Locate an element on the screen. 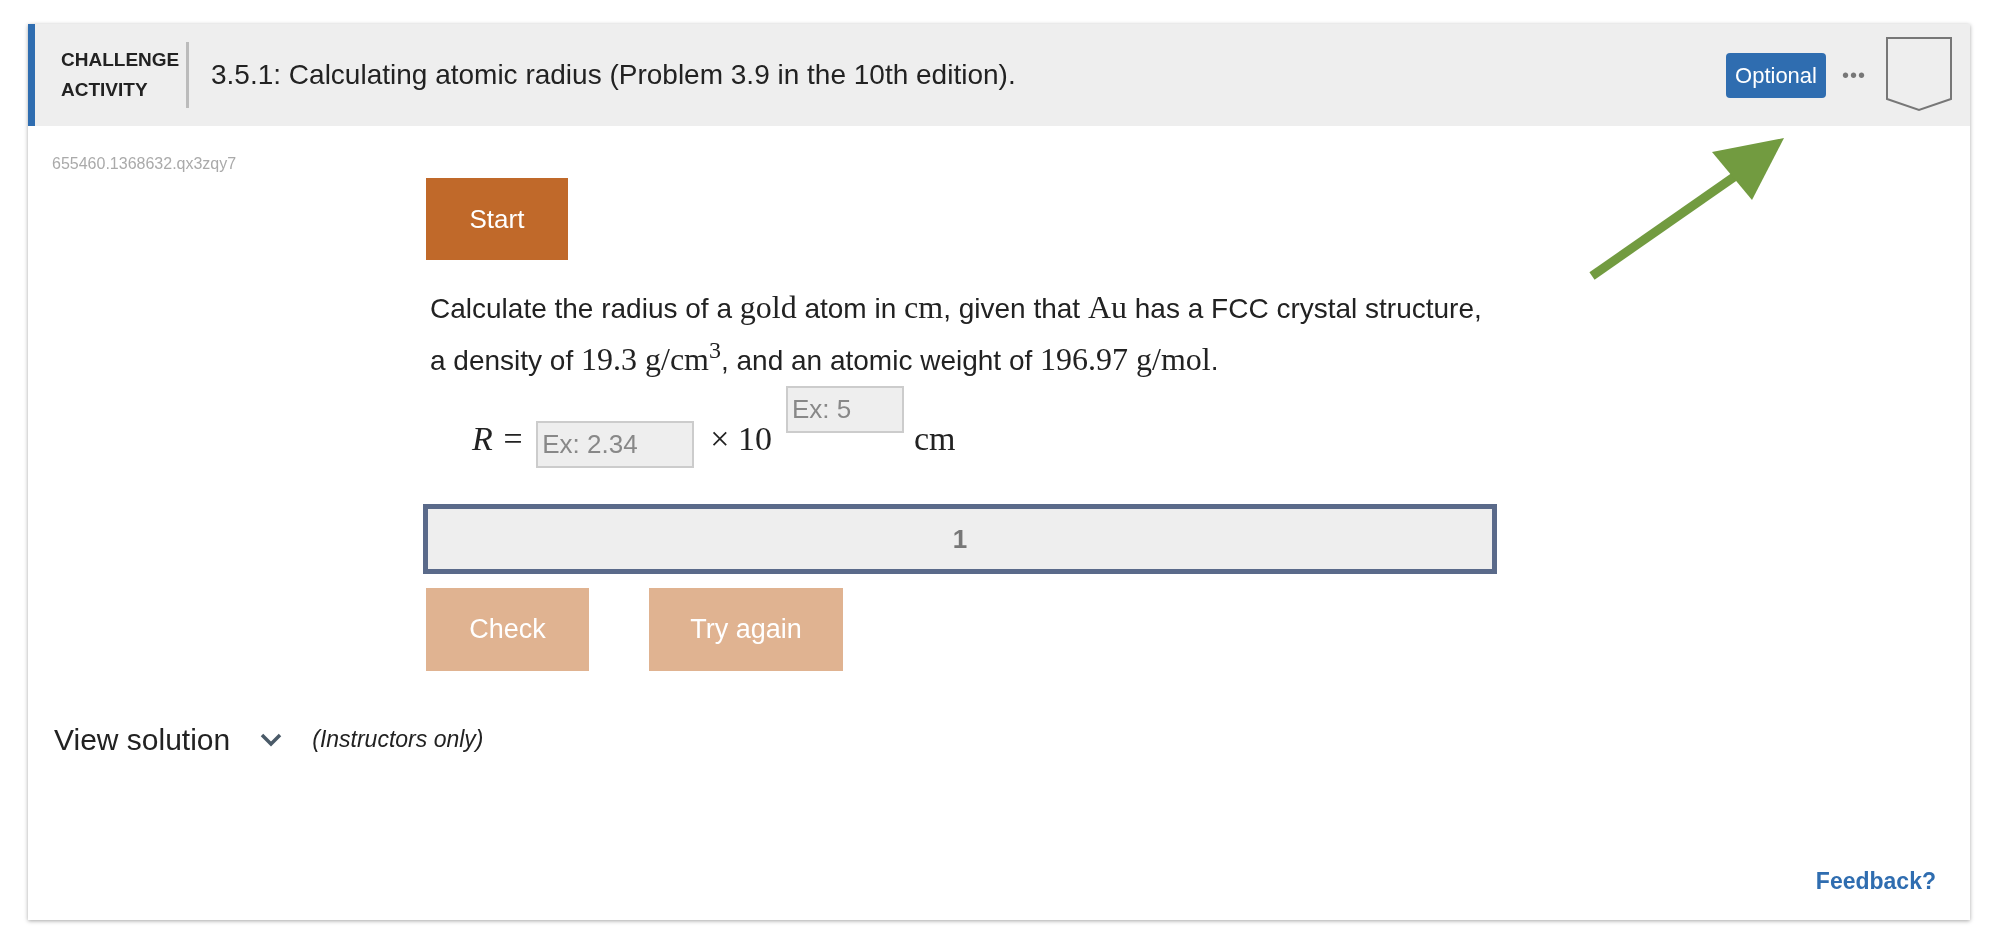 This screenshot has width=1996, height=942. bookmark-icon is located at coordinates (1919, 75).